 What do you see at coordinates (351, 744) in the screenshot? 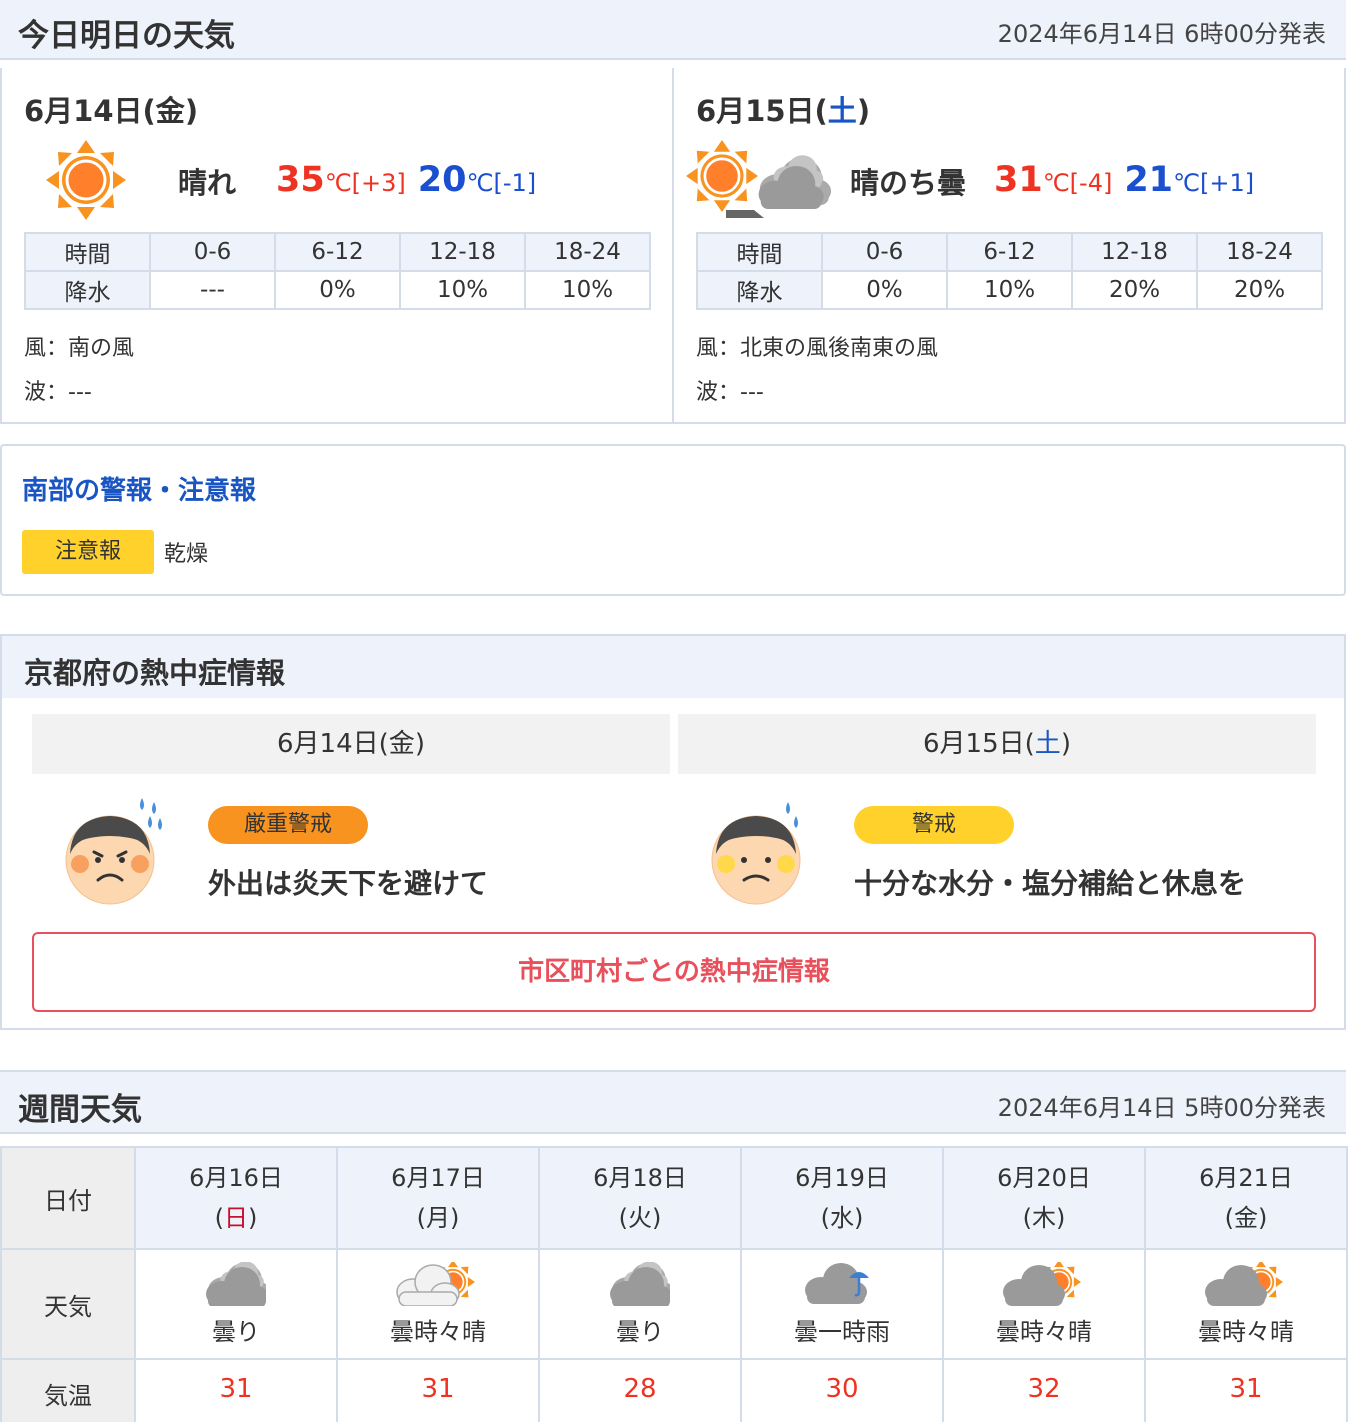
I see `heatstroke-date: 6月14日(金)` at bounding box center [351, 744].